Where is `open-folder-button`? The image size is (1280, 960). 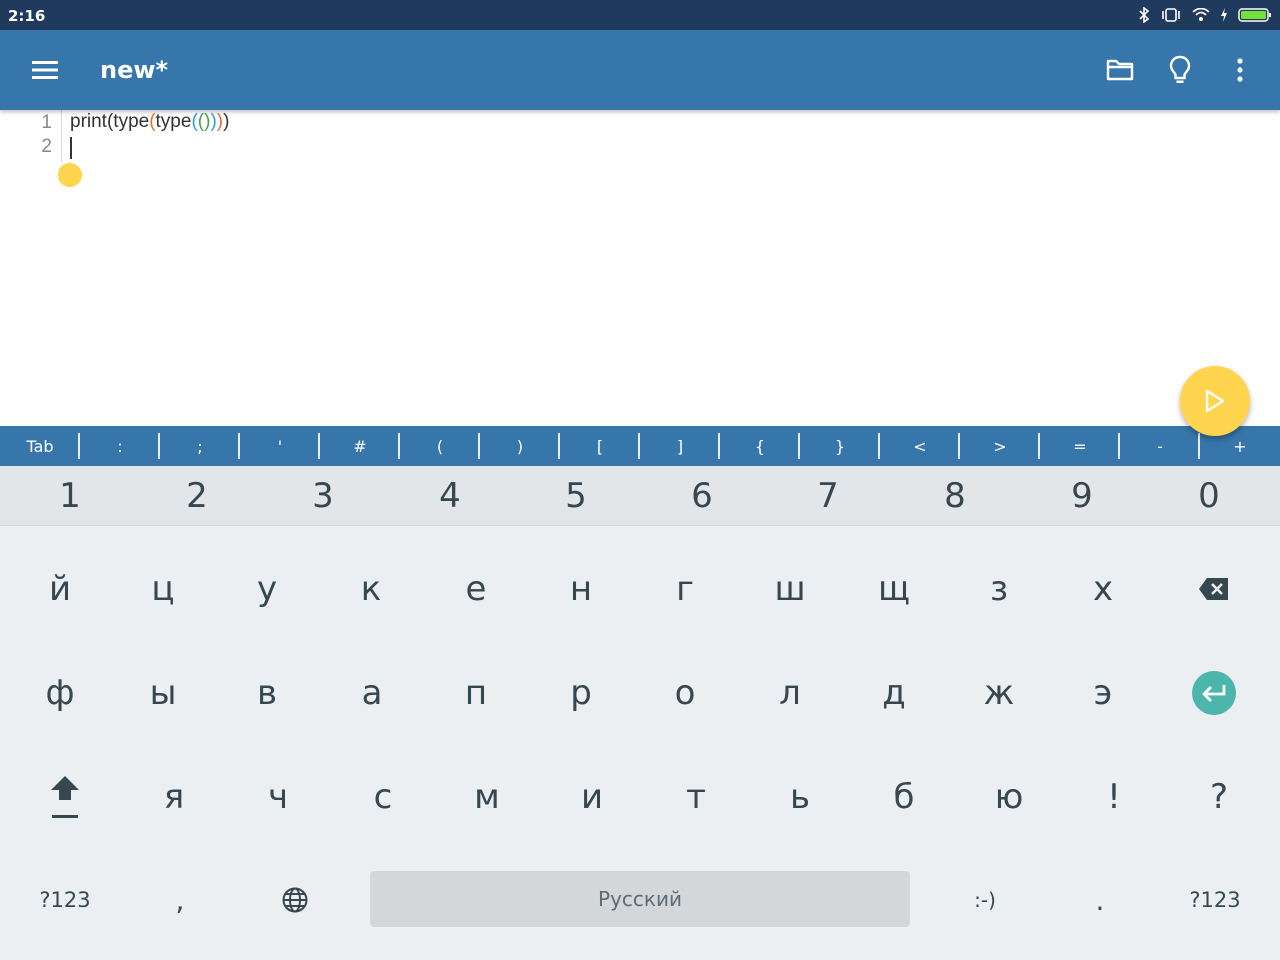
open-folder-button is located at coordinates (1120, 70).